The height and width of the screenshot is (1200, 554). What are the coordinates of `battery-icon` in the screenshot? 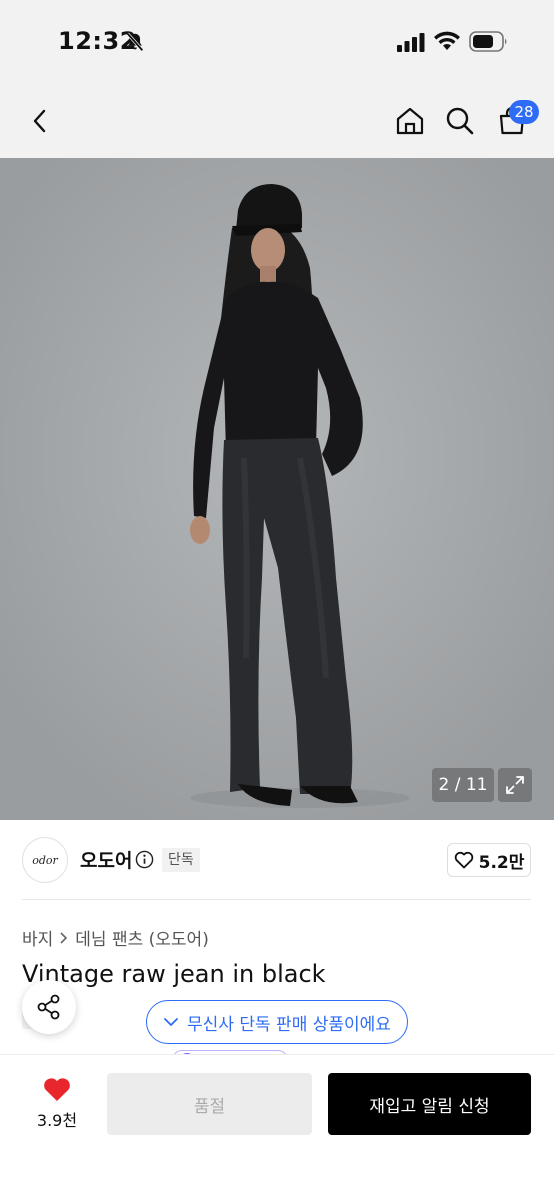 It's located at (488, 41).